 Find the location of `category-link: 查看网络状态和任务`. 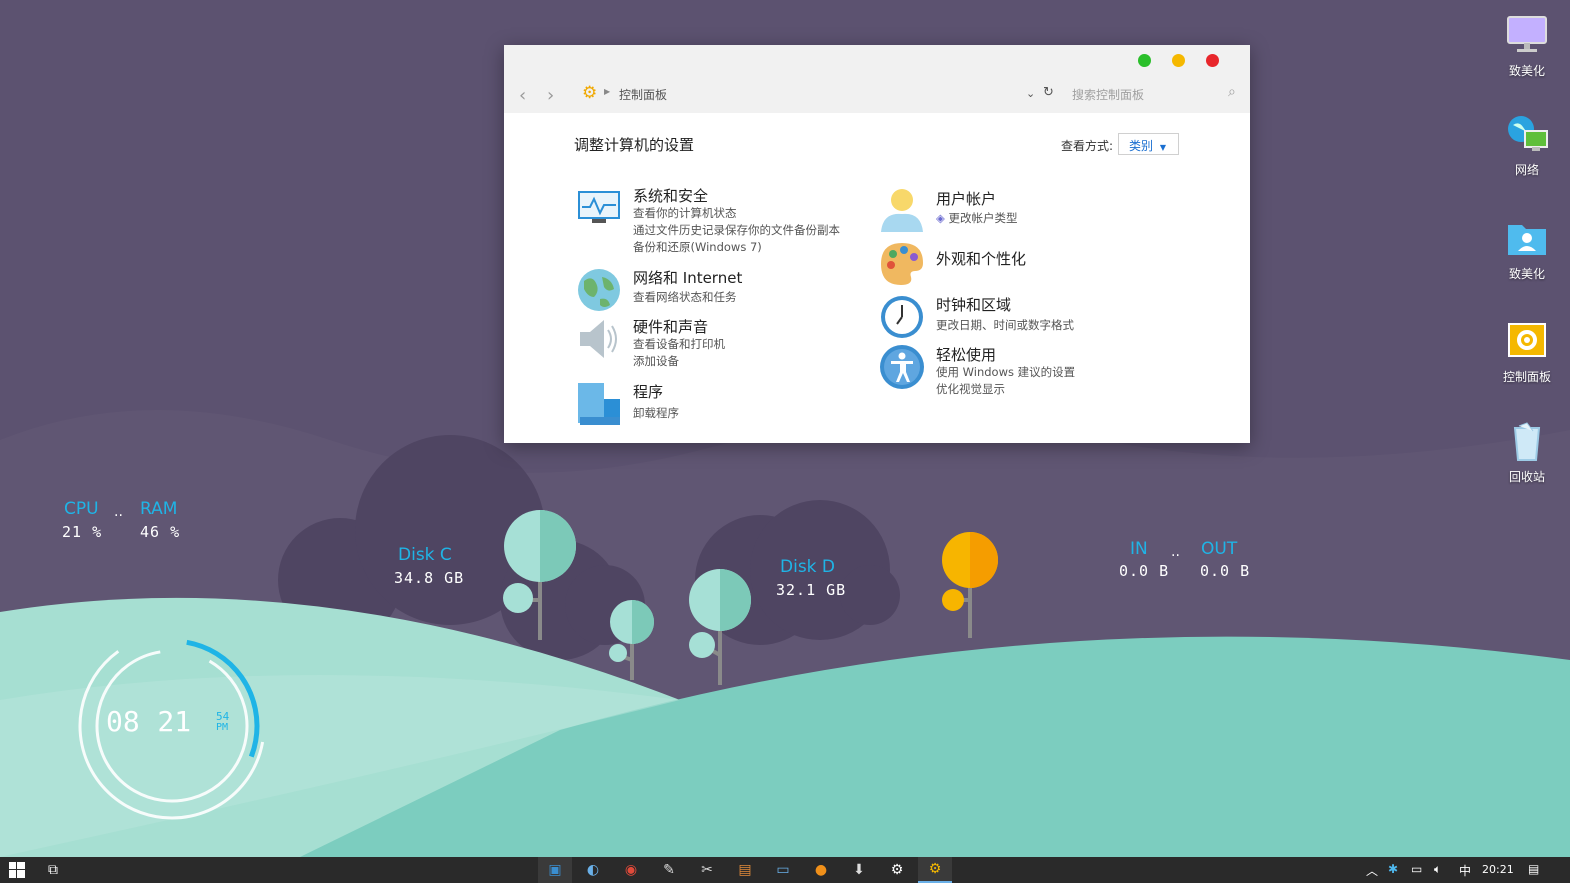

category-link: 查看网络状态和任务 is located at coordinates (685, 297).